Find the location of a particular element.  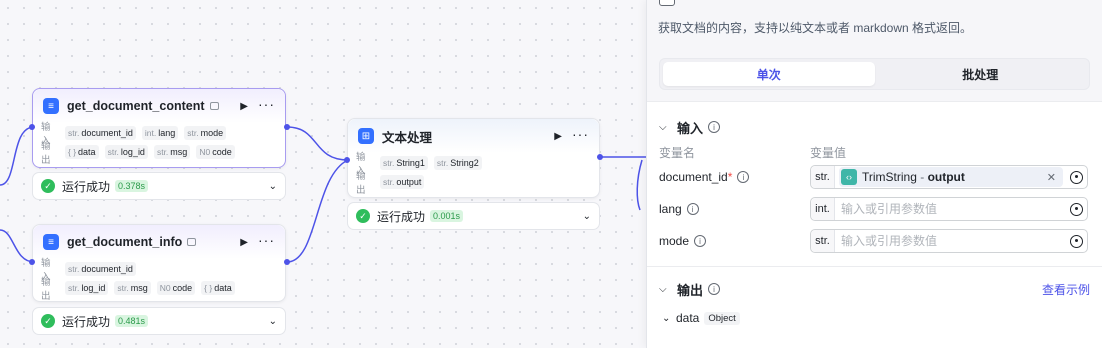

output-type-badge: Object is located at coordinates (722, 318).